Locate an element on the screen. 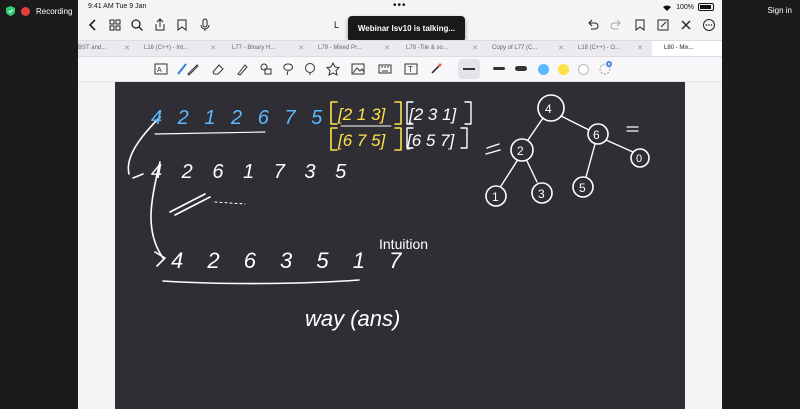 The height and width of the screenshot is (409, 800). svg-text: T is located at coordinates (410, 69).